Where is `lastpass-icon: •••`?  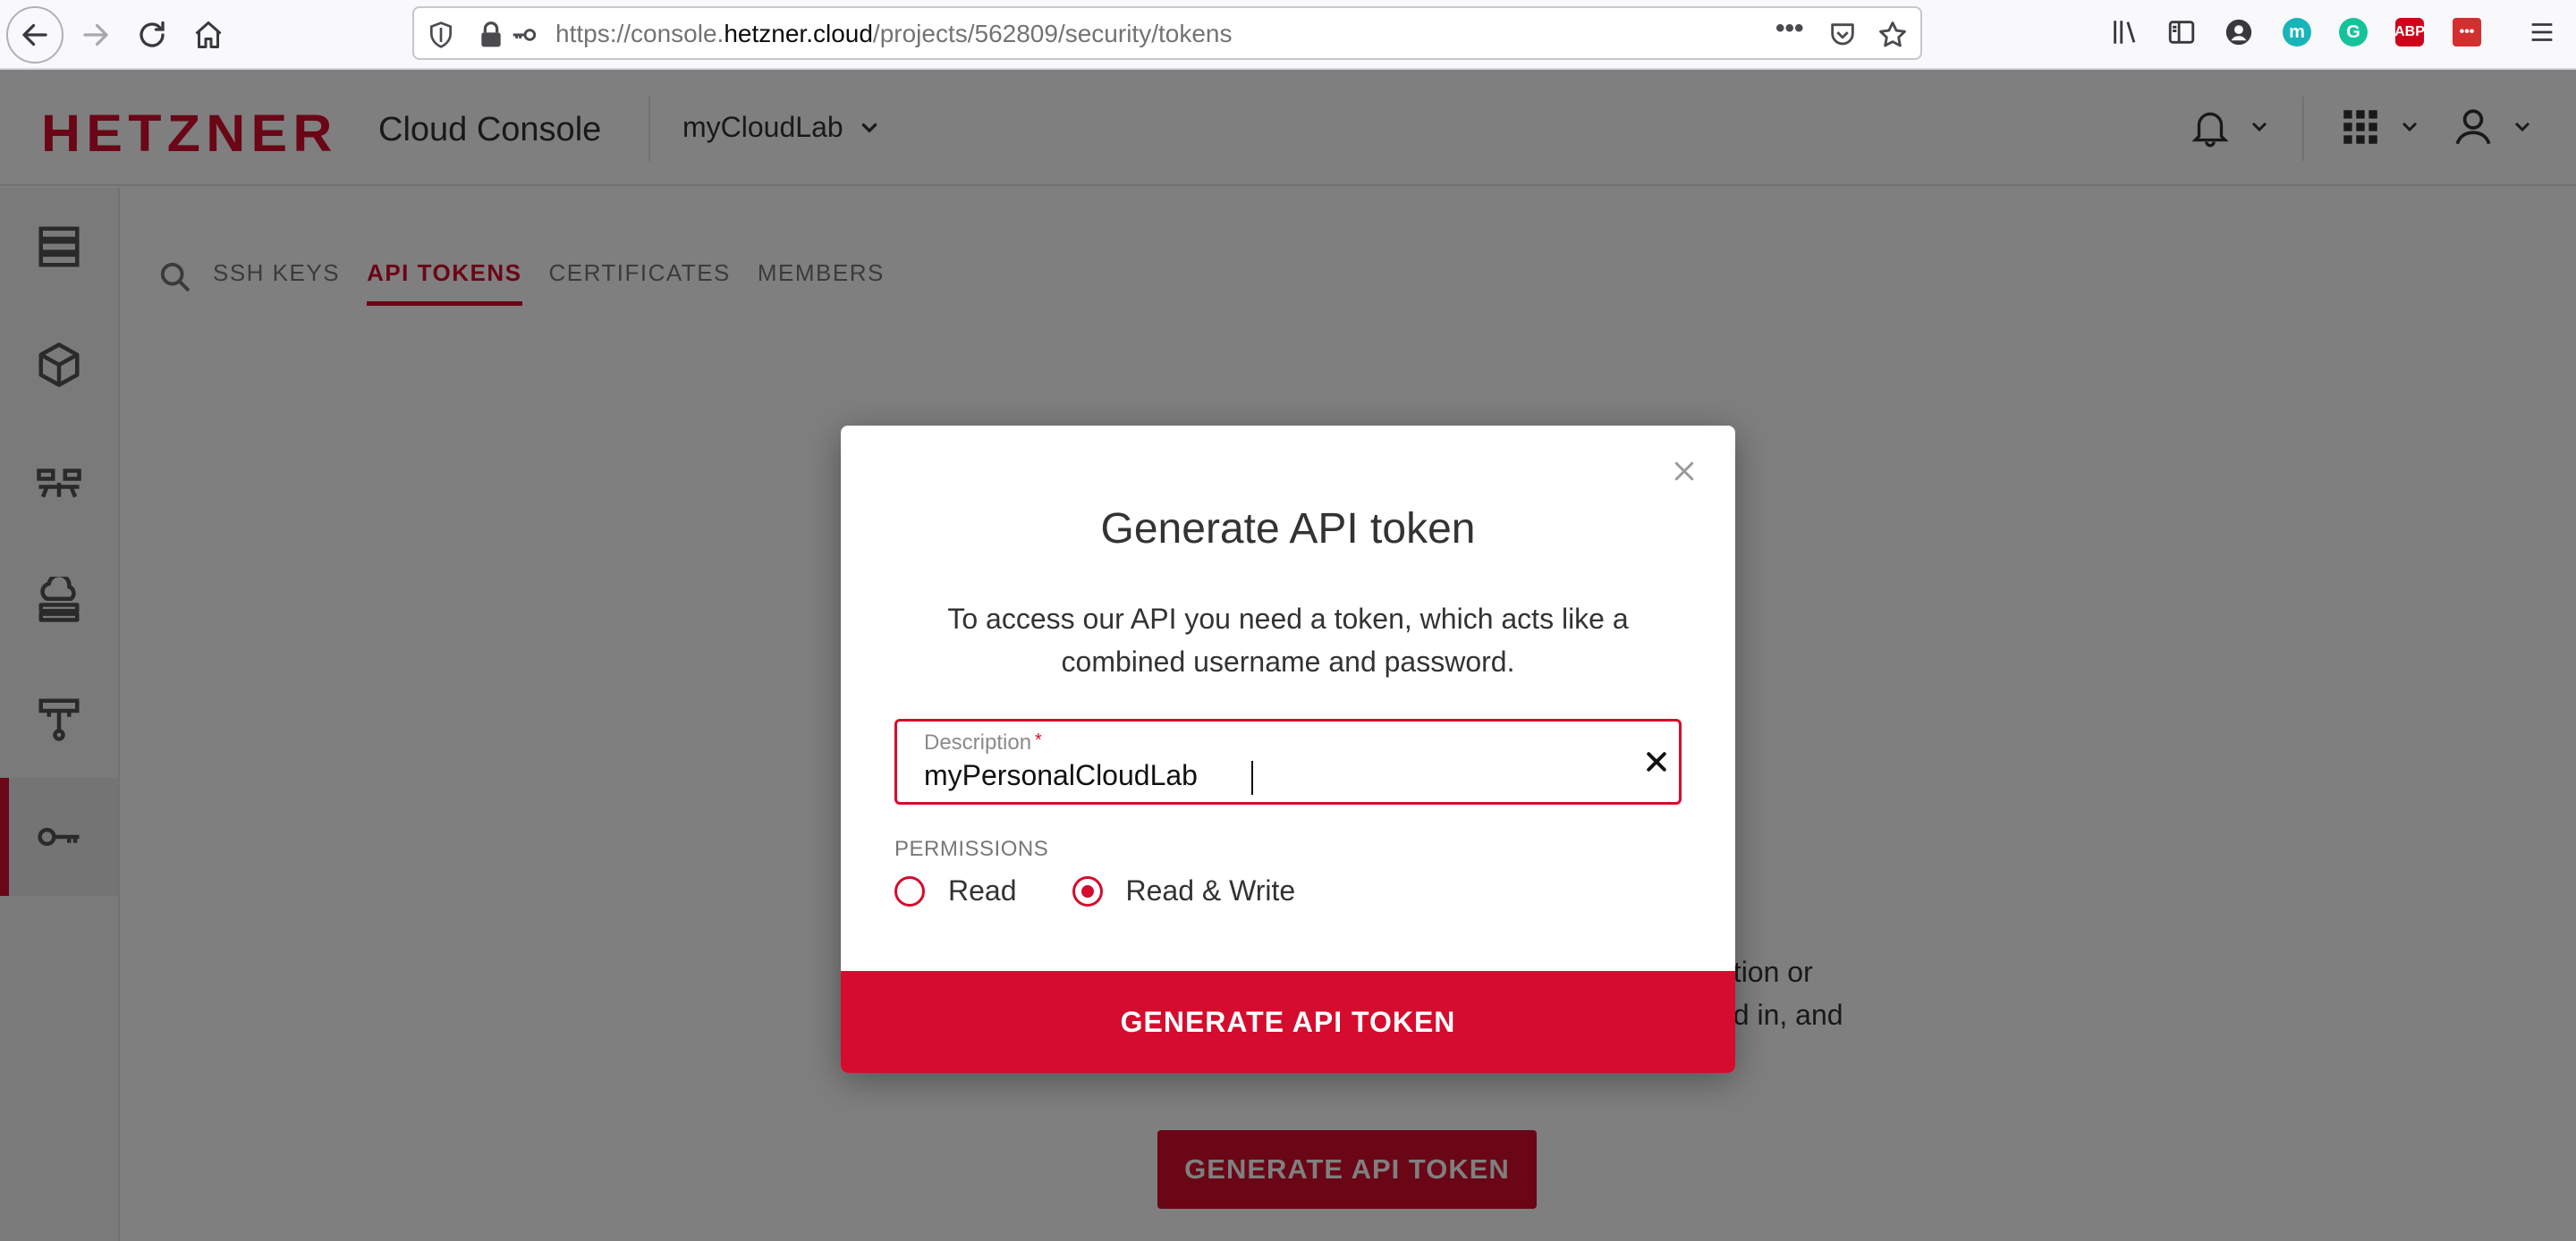
lastpass-icon: ••• is located at coordinates (2467, 32).